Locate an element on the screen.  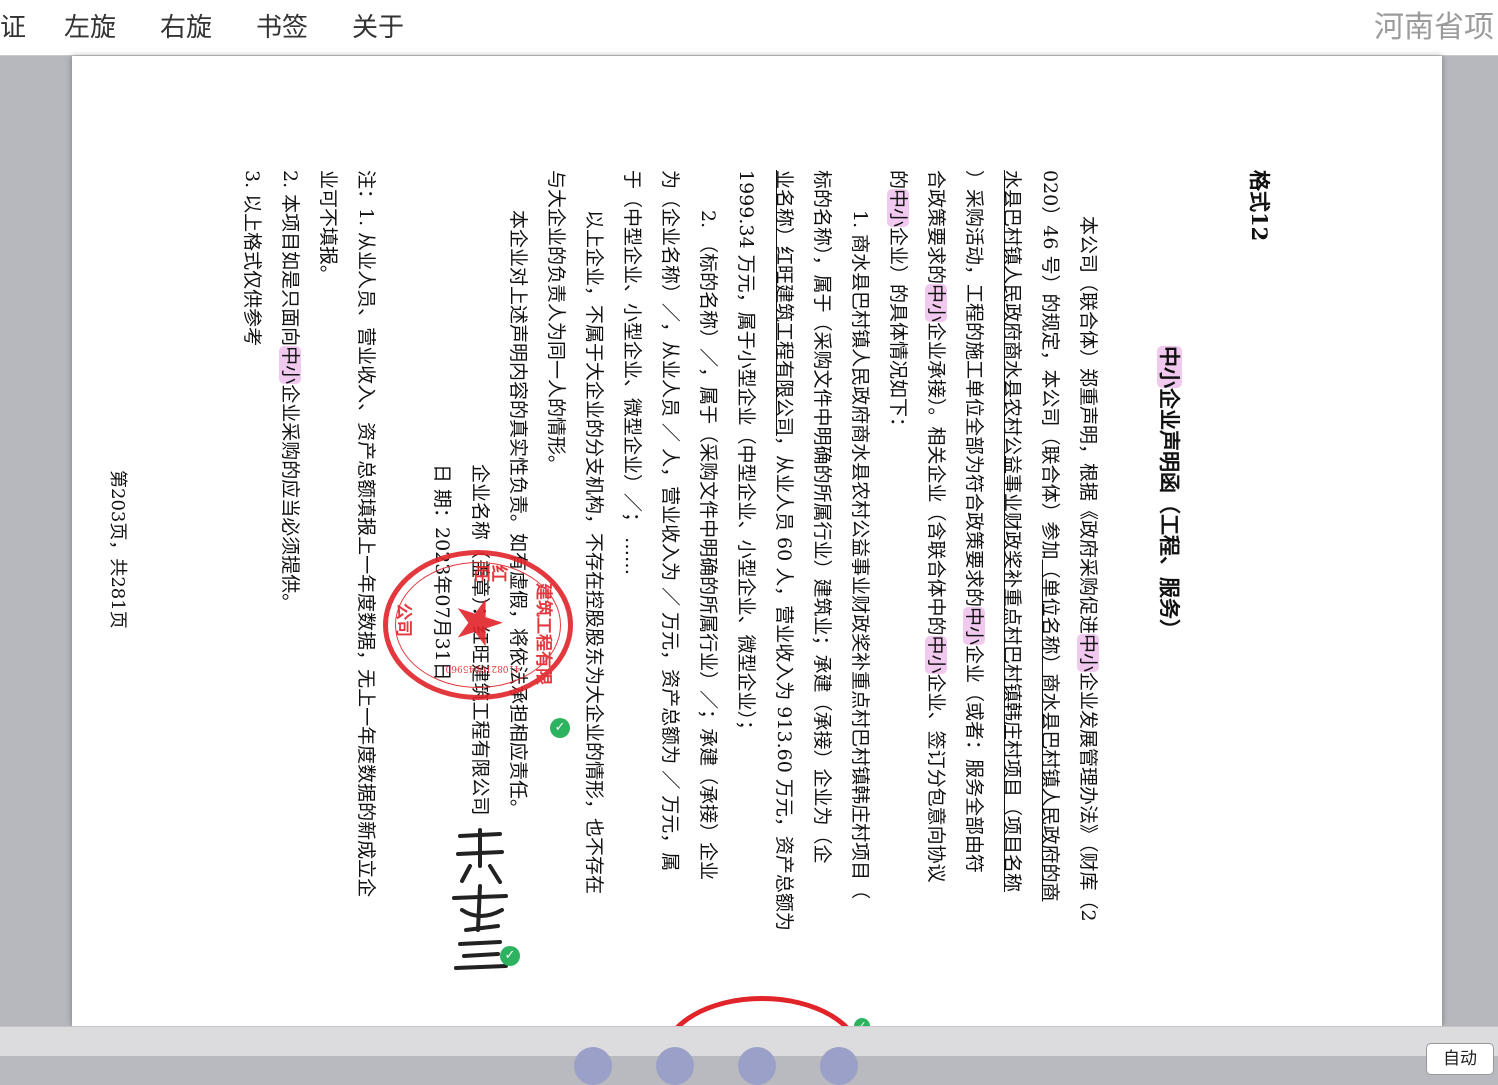
auto-zoom-select: 自动 is located at coordinates (1460, 1059).